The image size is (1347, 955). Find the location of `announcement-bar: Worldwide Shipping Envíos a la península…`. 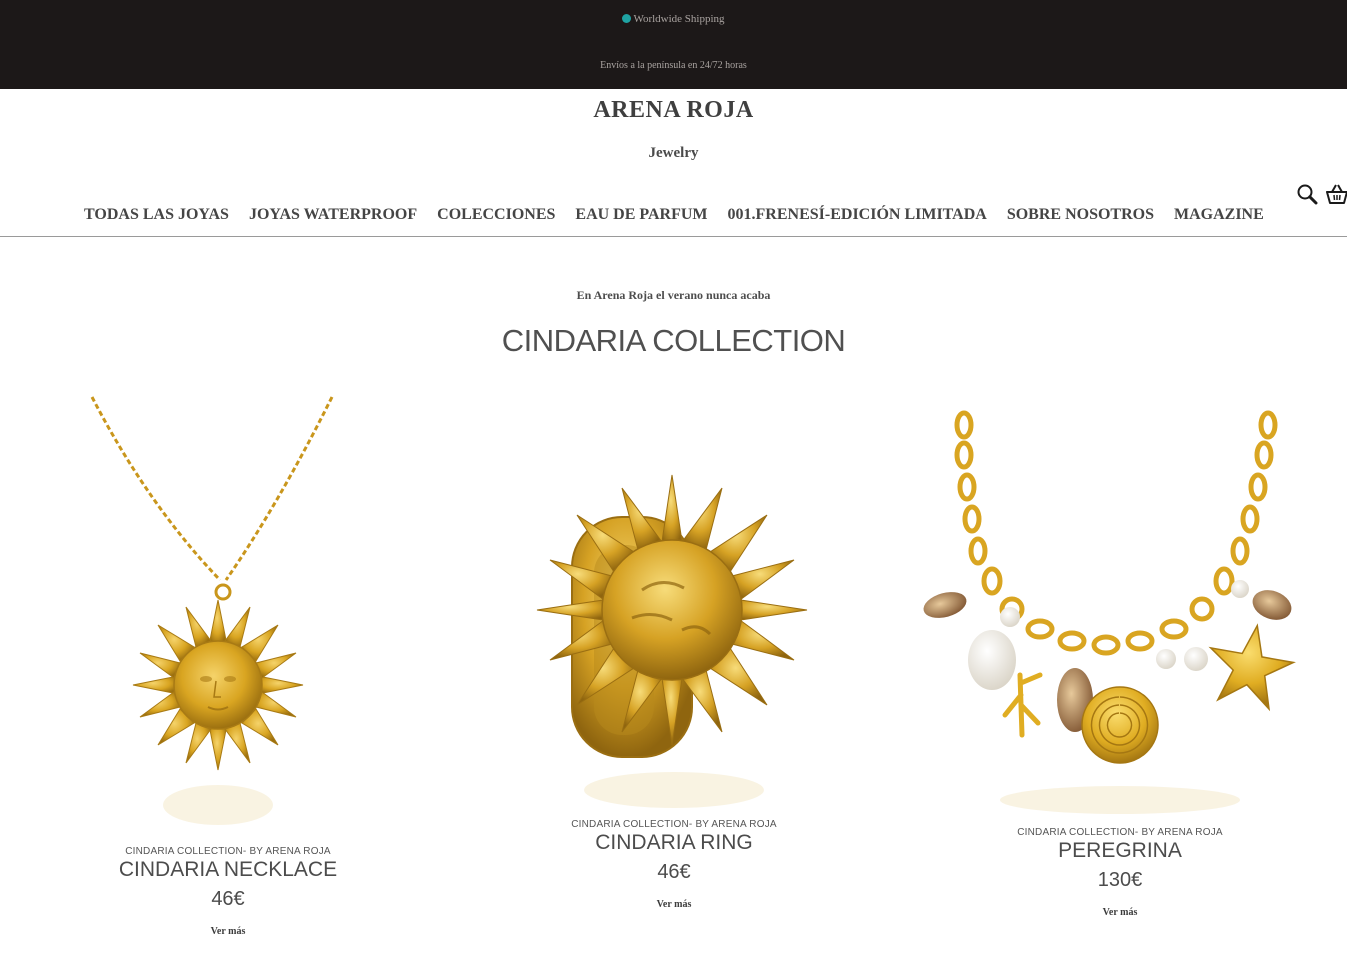

announcement-bar: Worldwide Shipping Envíos a la península… is located at coordinates (673, 44).